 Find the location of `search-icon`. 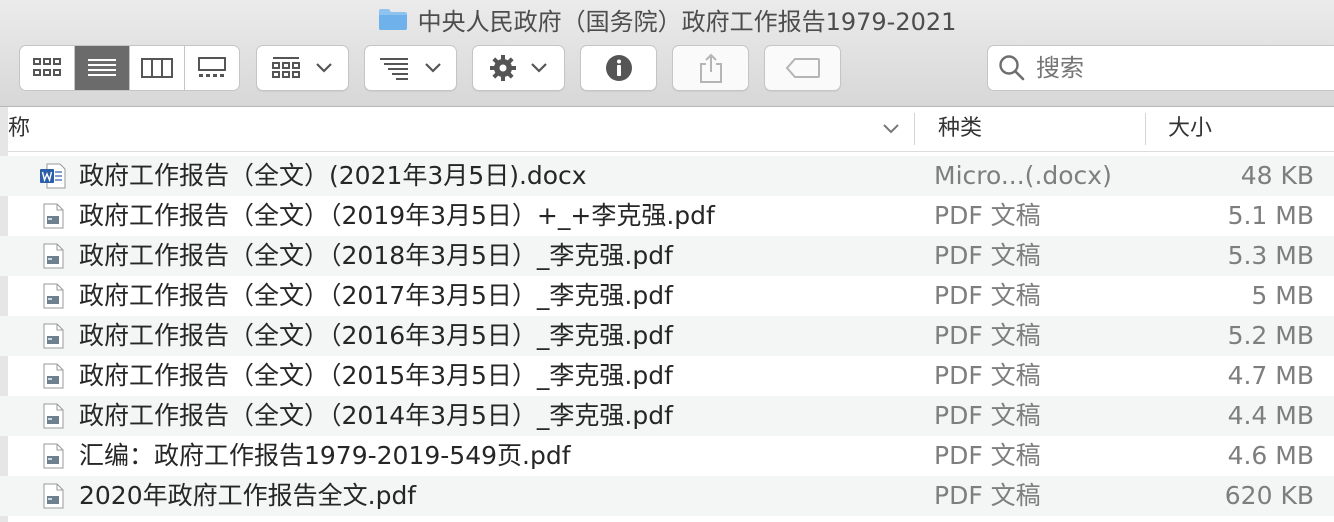

search-icon is located at coordinates (1012, 68).